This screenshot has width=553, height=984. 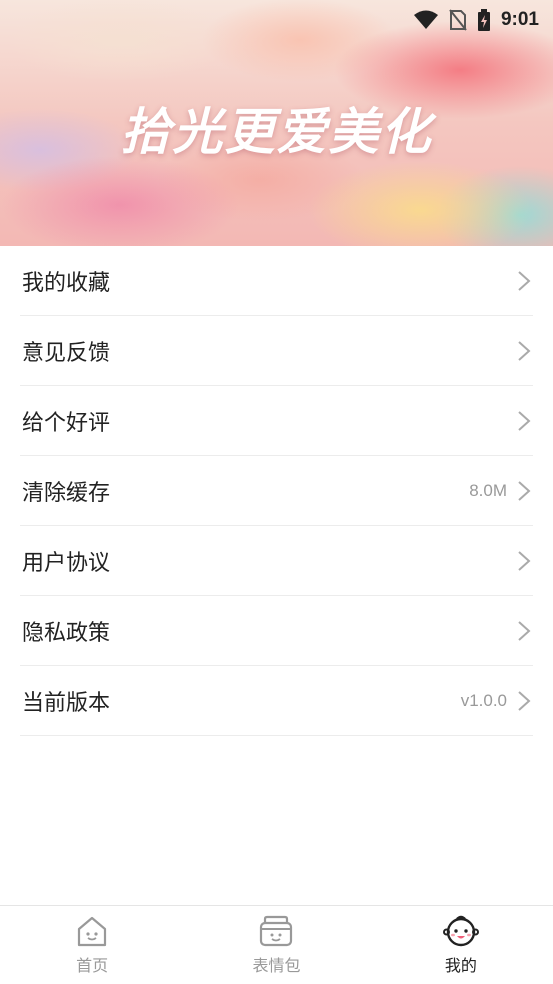 What do you see at coordinates (483, 700) in the screenshot?
I see `version-value: v1.0.0` at bounding box center [483, 700].